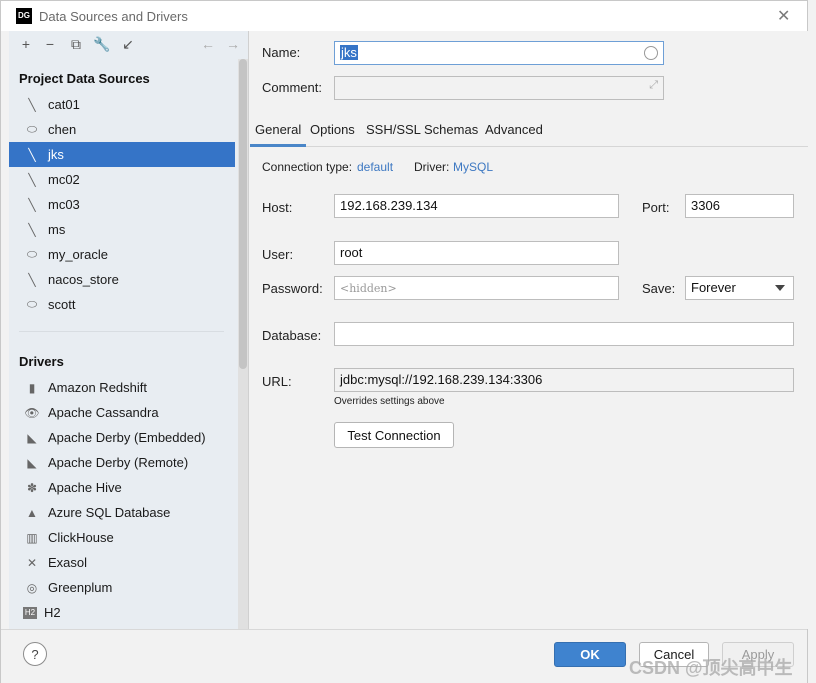  Describe the element at coordinates (292, 87) in the screenshot. I see `comment-label: Comment:` at that location.